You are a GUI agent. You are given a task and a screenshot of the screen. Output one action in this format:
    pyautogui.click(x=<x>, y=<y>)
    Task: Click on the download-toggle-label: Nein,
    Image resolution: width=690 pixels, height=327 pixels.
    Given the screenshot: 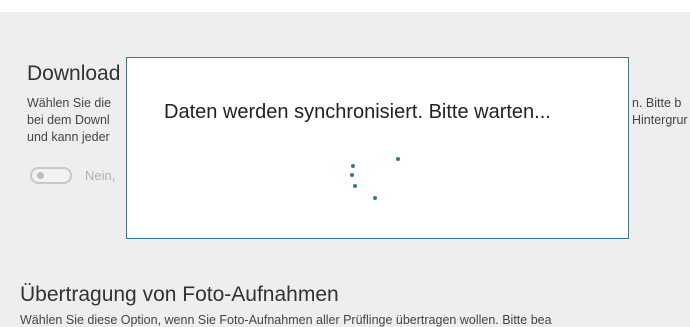 What is the action you would take?
    pyautogui.click(x=100, y=175)
    